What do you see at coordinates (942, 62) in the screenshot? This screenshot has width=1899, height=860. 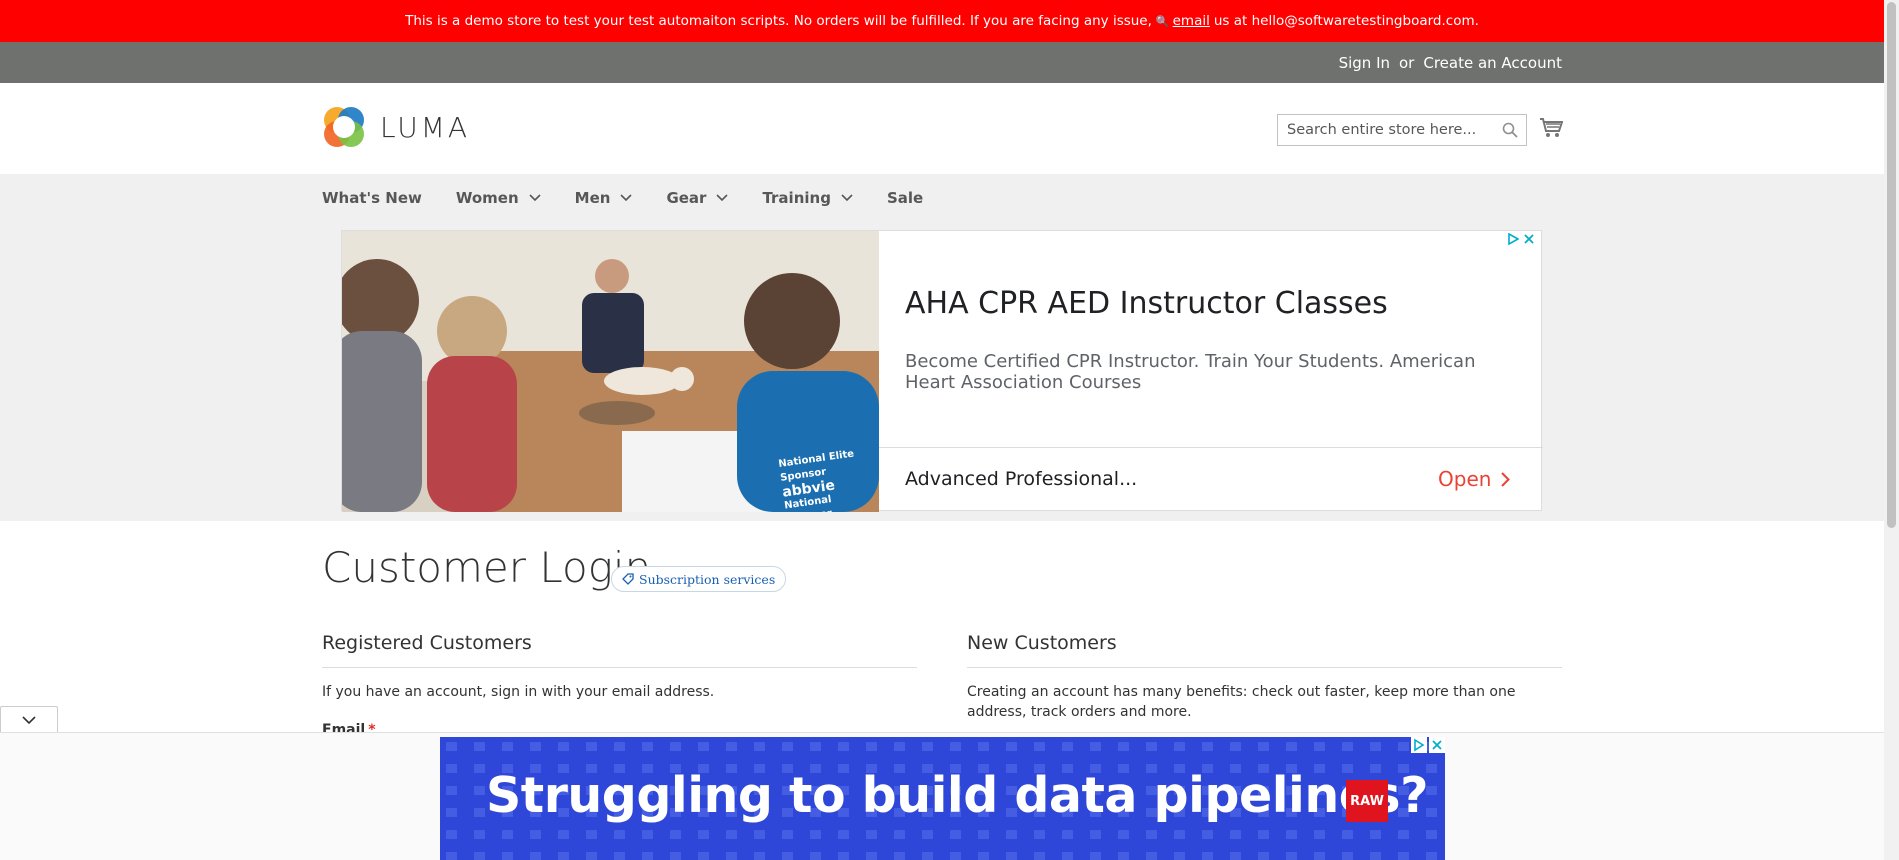 I see `panel-header: Sign In or Create an Account` at bounding box center [942, 62].